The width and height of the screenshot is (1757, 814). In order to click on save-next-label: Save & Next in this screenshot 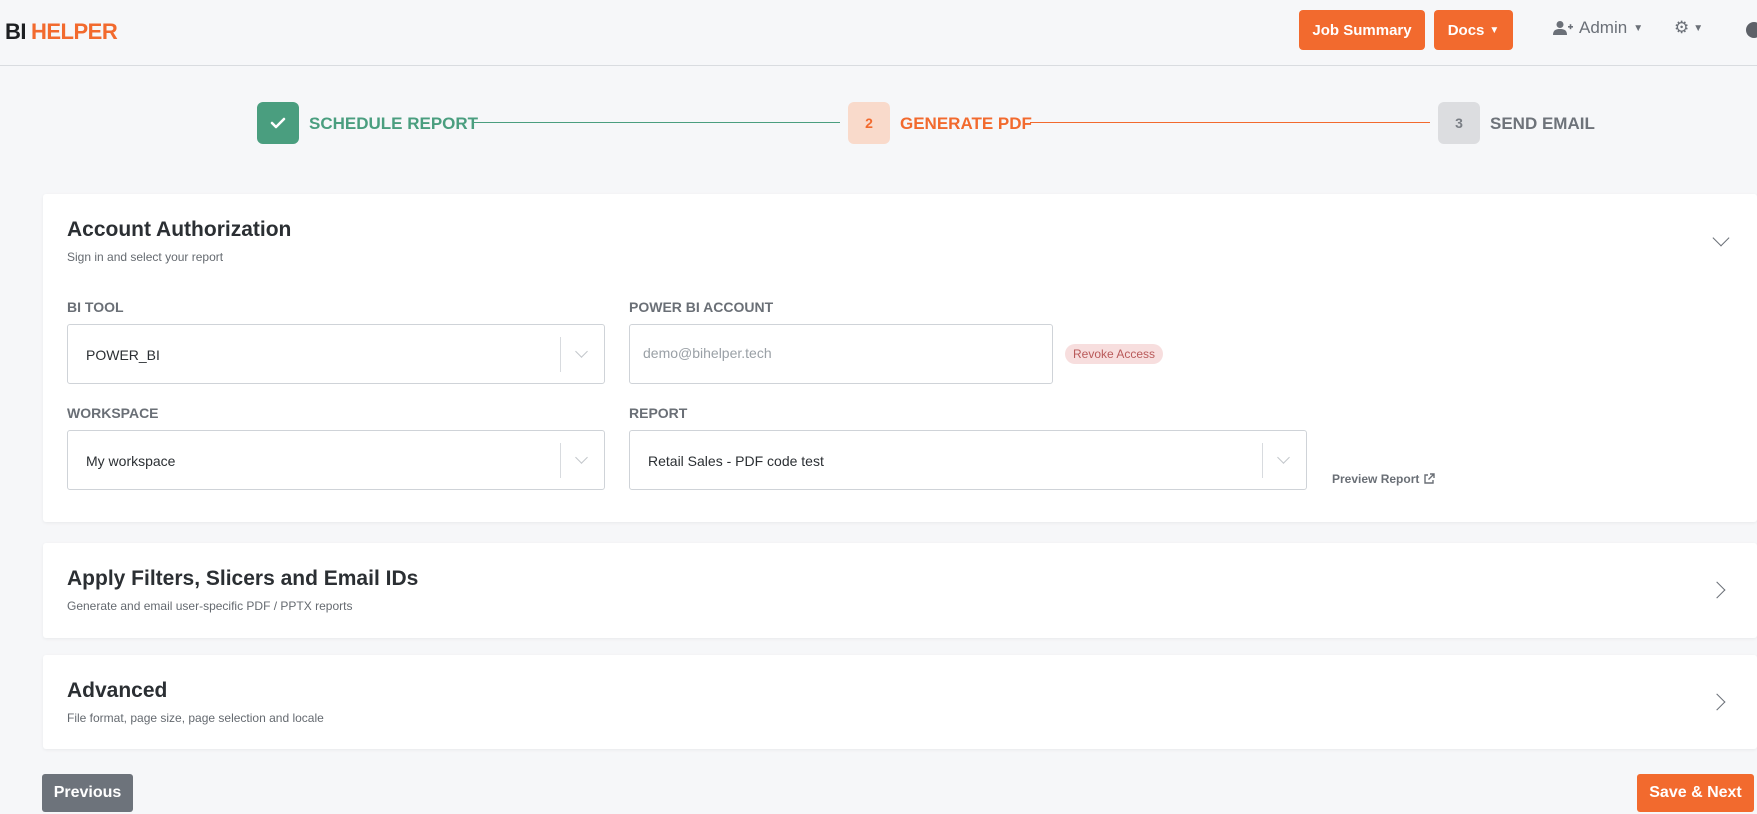, I will do `click(1695, 792)`.